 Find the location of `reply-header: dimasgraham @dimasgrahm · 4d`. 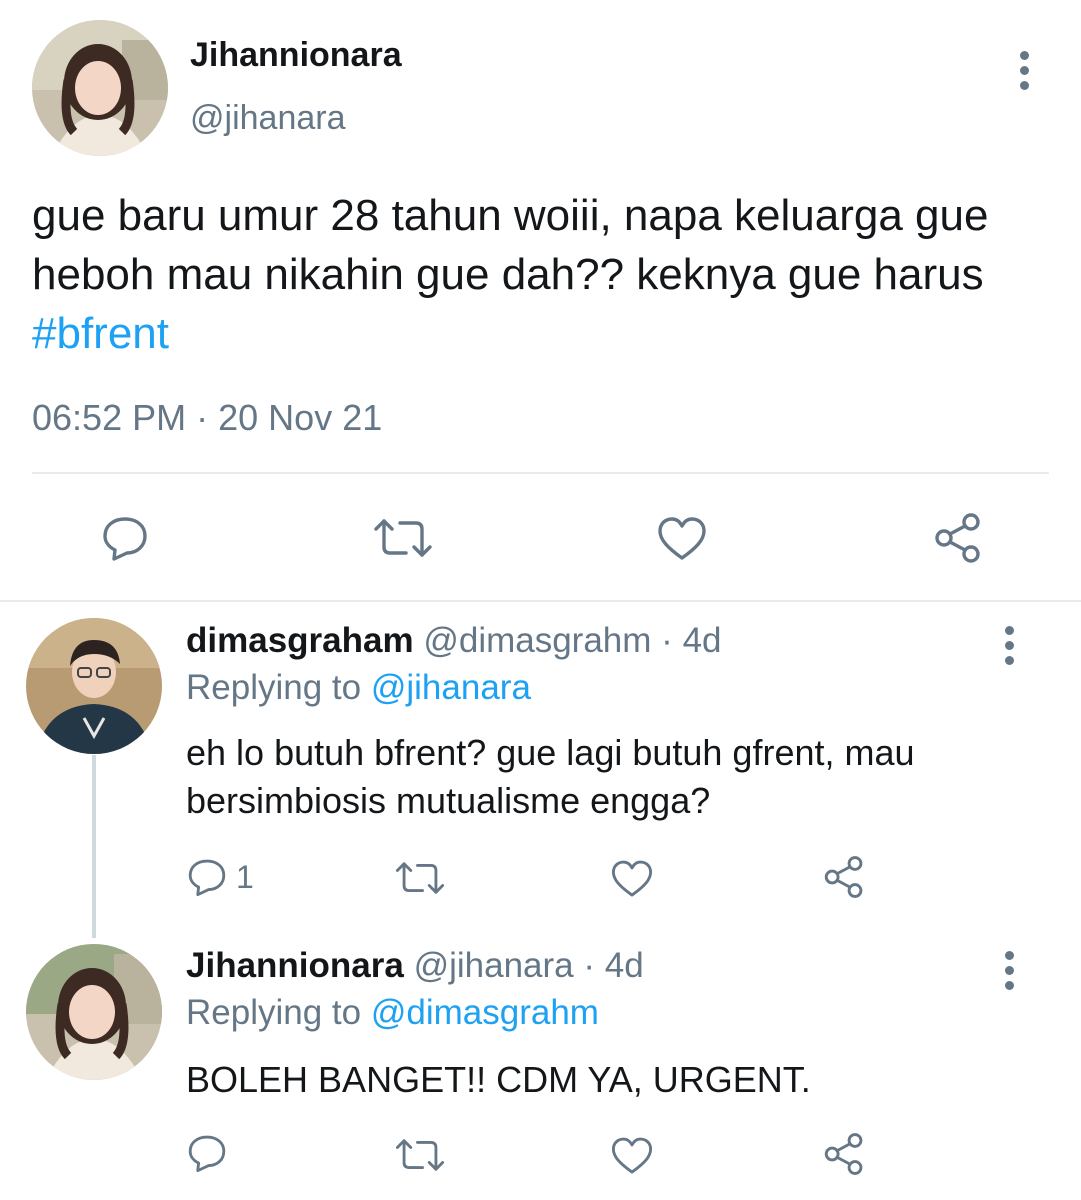

reply-header: dimasgraham @dimasgrahm · 4d is located at coordinates (454, 641).